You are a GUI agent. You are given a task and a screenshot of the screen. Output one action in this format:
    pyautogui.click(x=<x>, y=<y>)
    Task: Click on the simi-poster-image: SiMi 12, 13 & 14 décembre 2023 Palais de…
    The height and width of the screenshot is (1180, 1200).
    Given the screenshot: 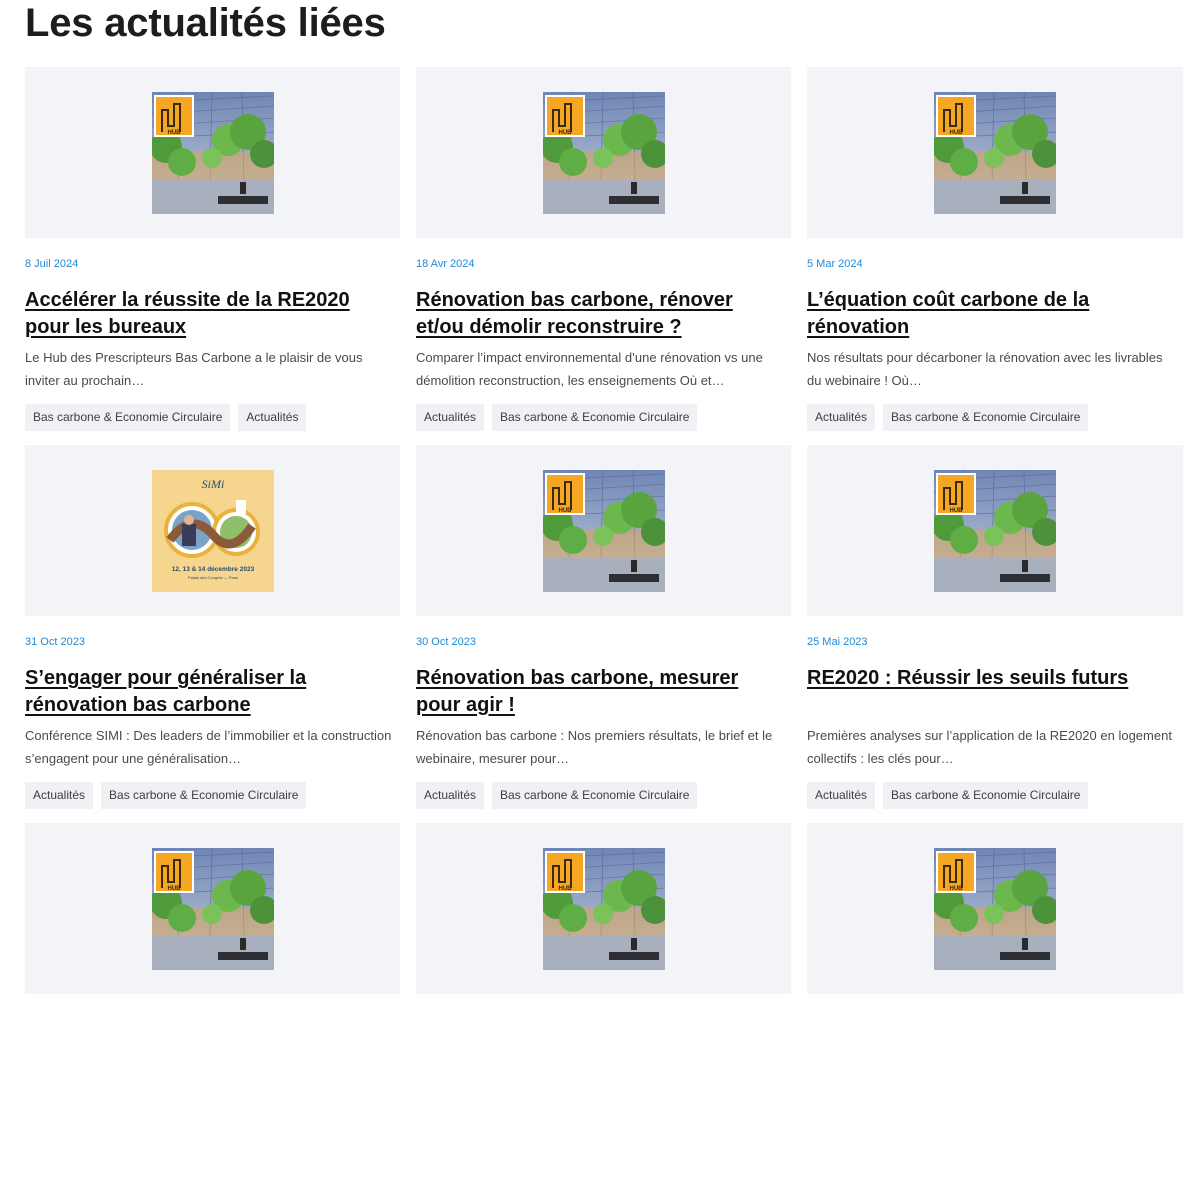 What is the action you would take?
    pyautogui.click(x=212, y=530)
    